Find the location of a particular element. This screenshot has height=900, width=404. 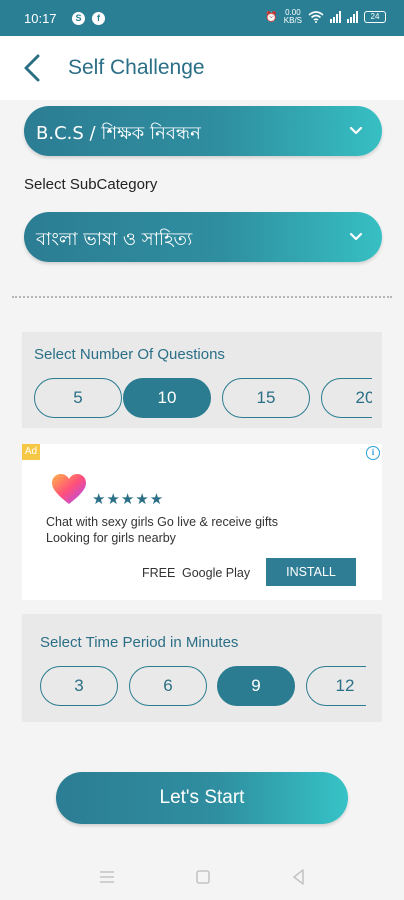

category-selected: B.C.S / শিক্ষক নিবন্ধন is located at coordinates (118, 133).